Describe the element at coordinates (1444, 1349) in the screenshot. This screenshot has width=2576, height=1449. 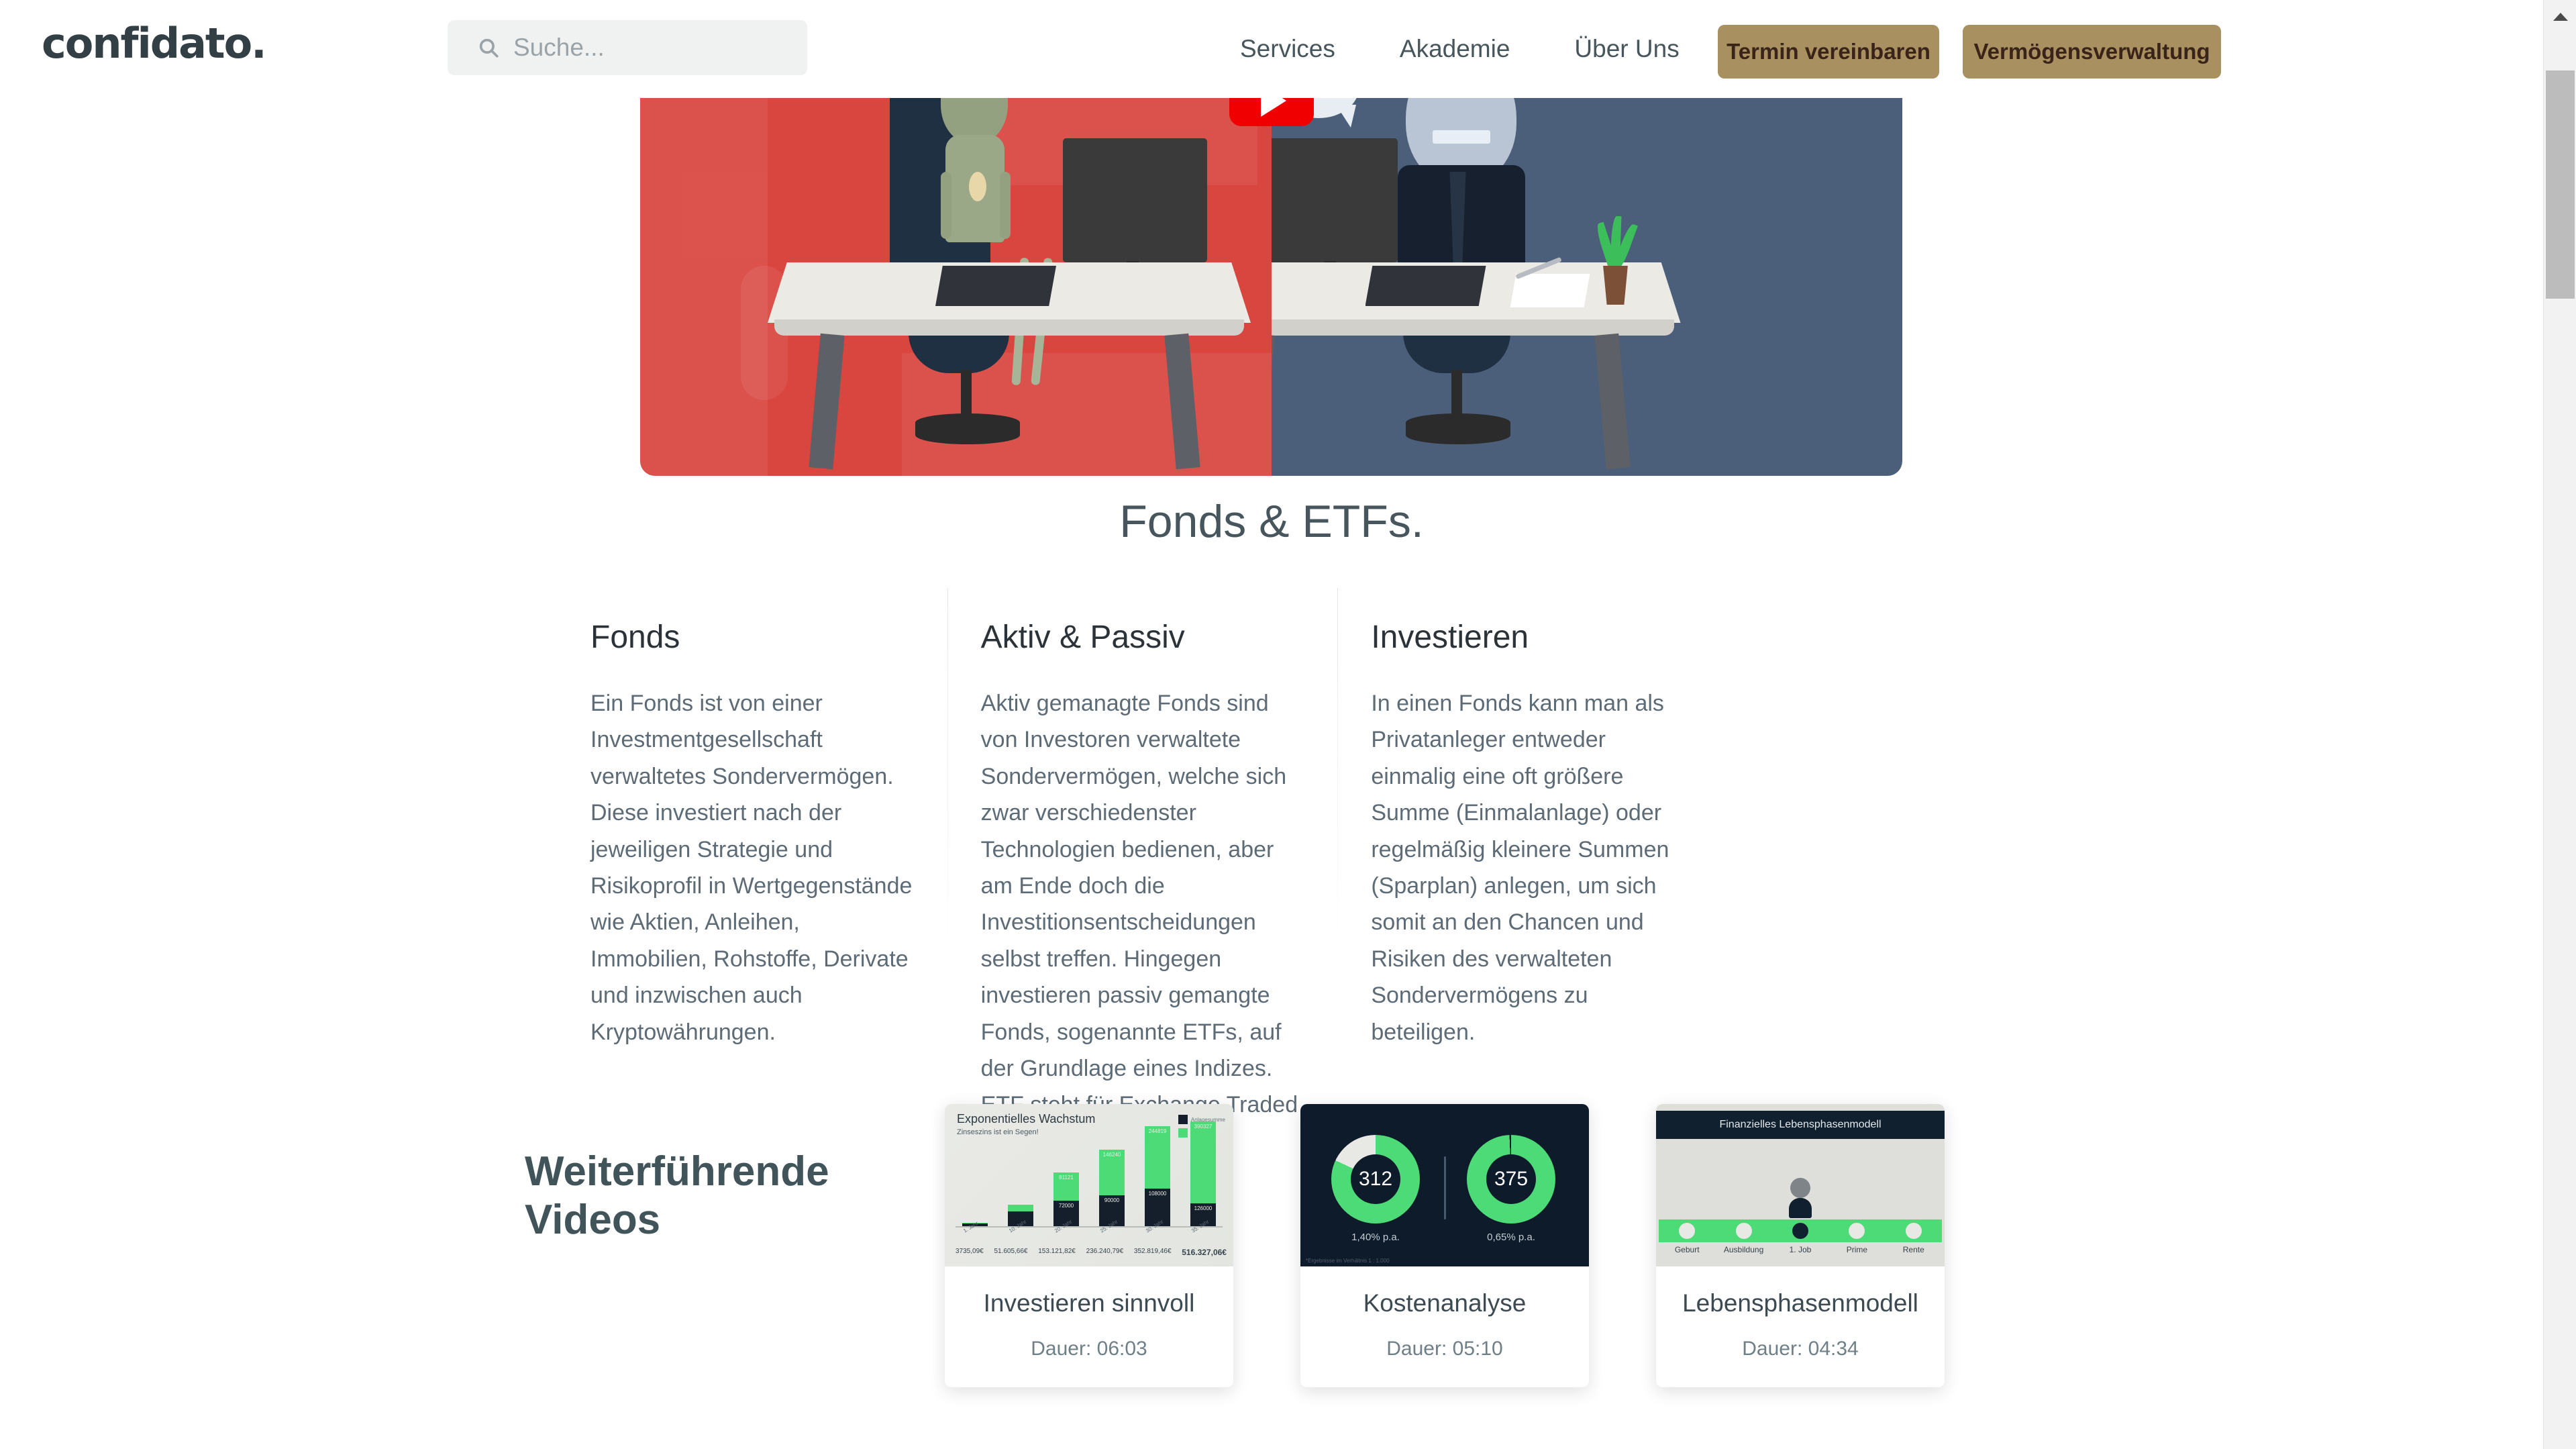
I see `video-card-duration: Dauer: 05:10` at that location.